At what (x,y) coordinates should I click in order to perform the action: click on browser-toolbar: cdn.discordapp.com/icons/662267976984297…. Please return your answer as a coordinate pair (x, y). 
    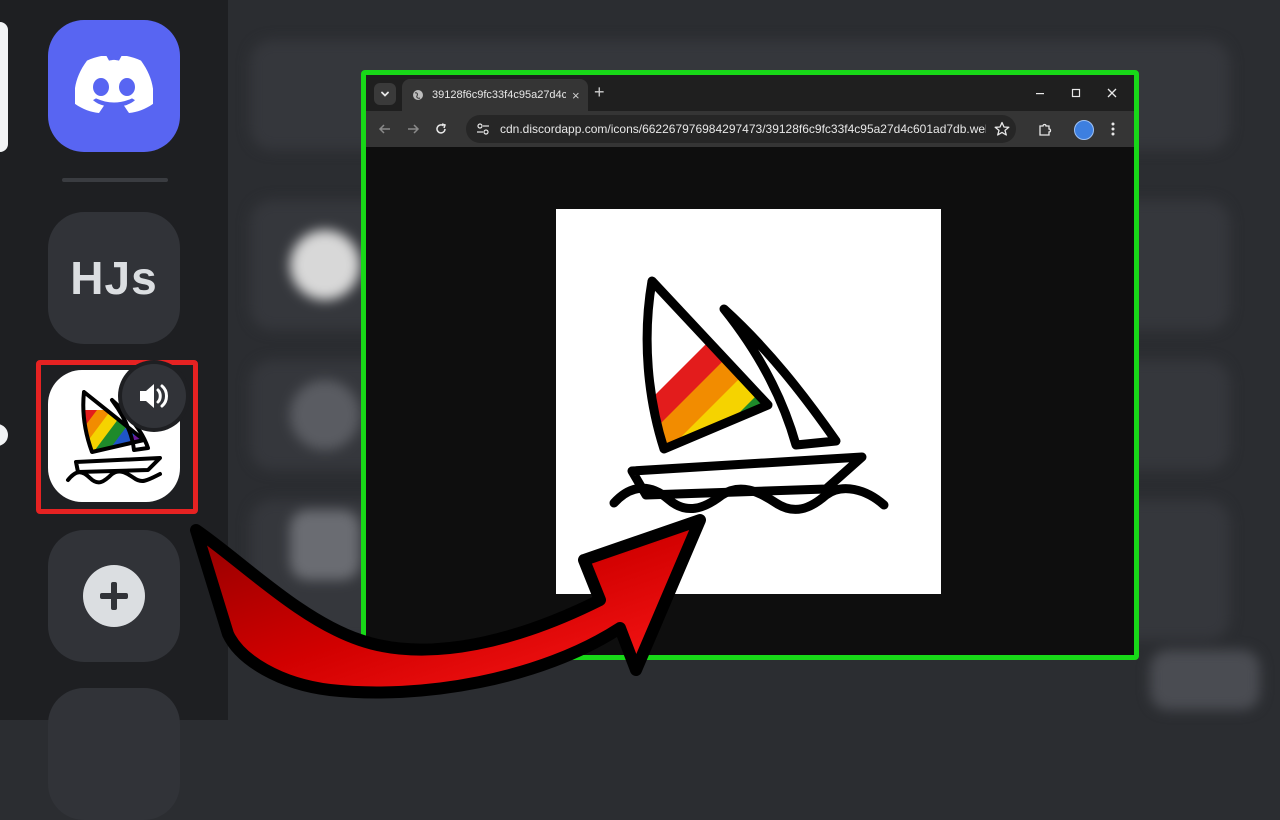
    Looking at the image, I should click on (750, 129).